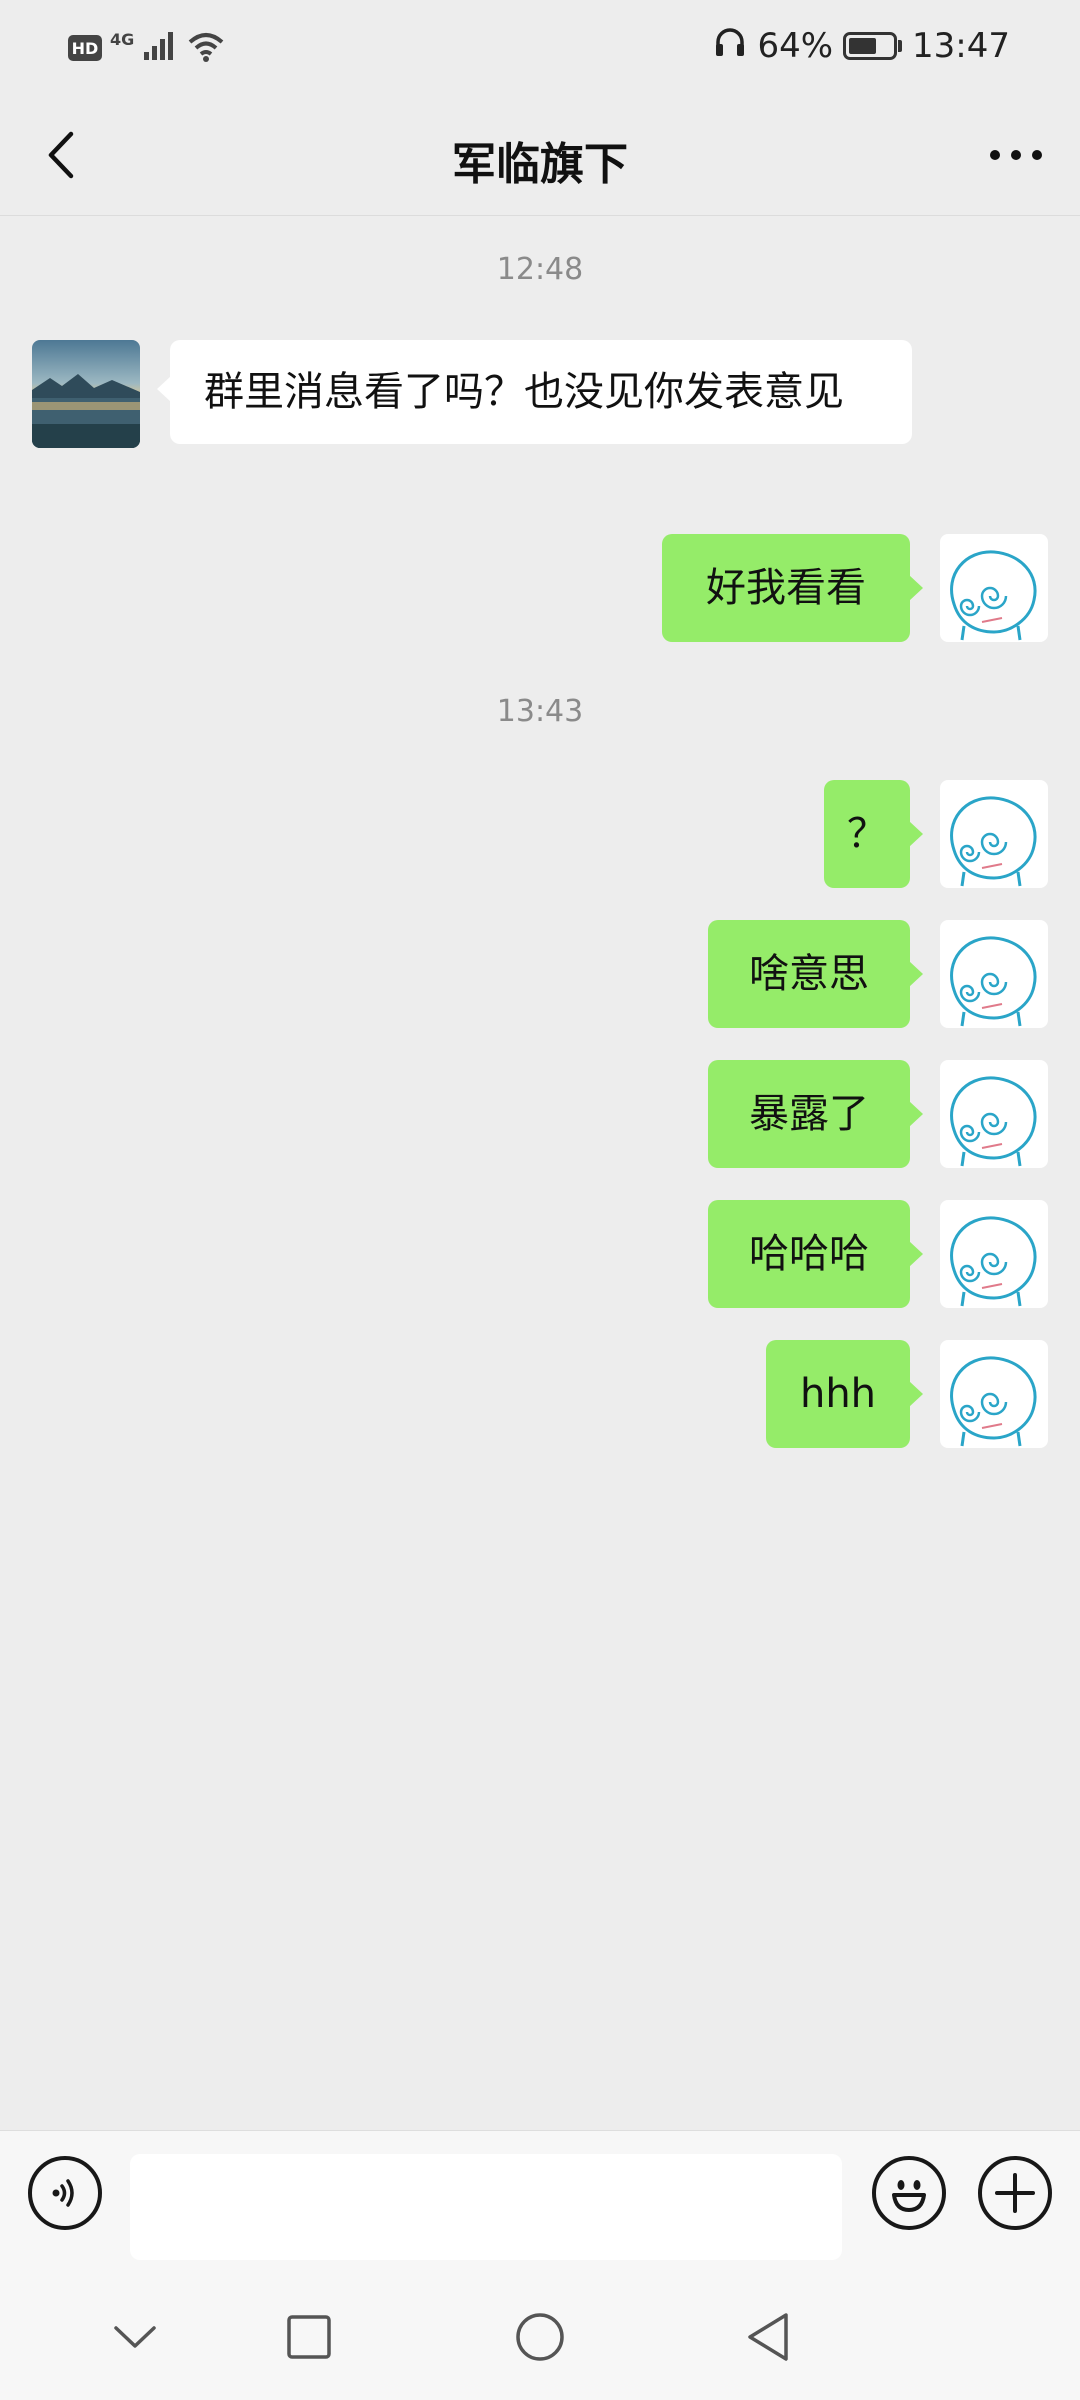  I want to click on square-icon, so click(309, 2337).